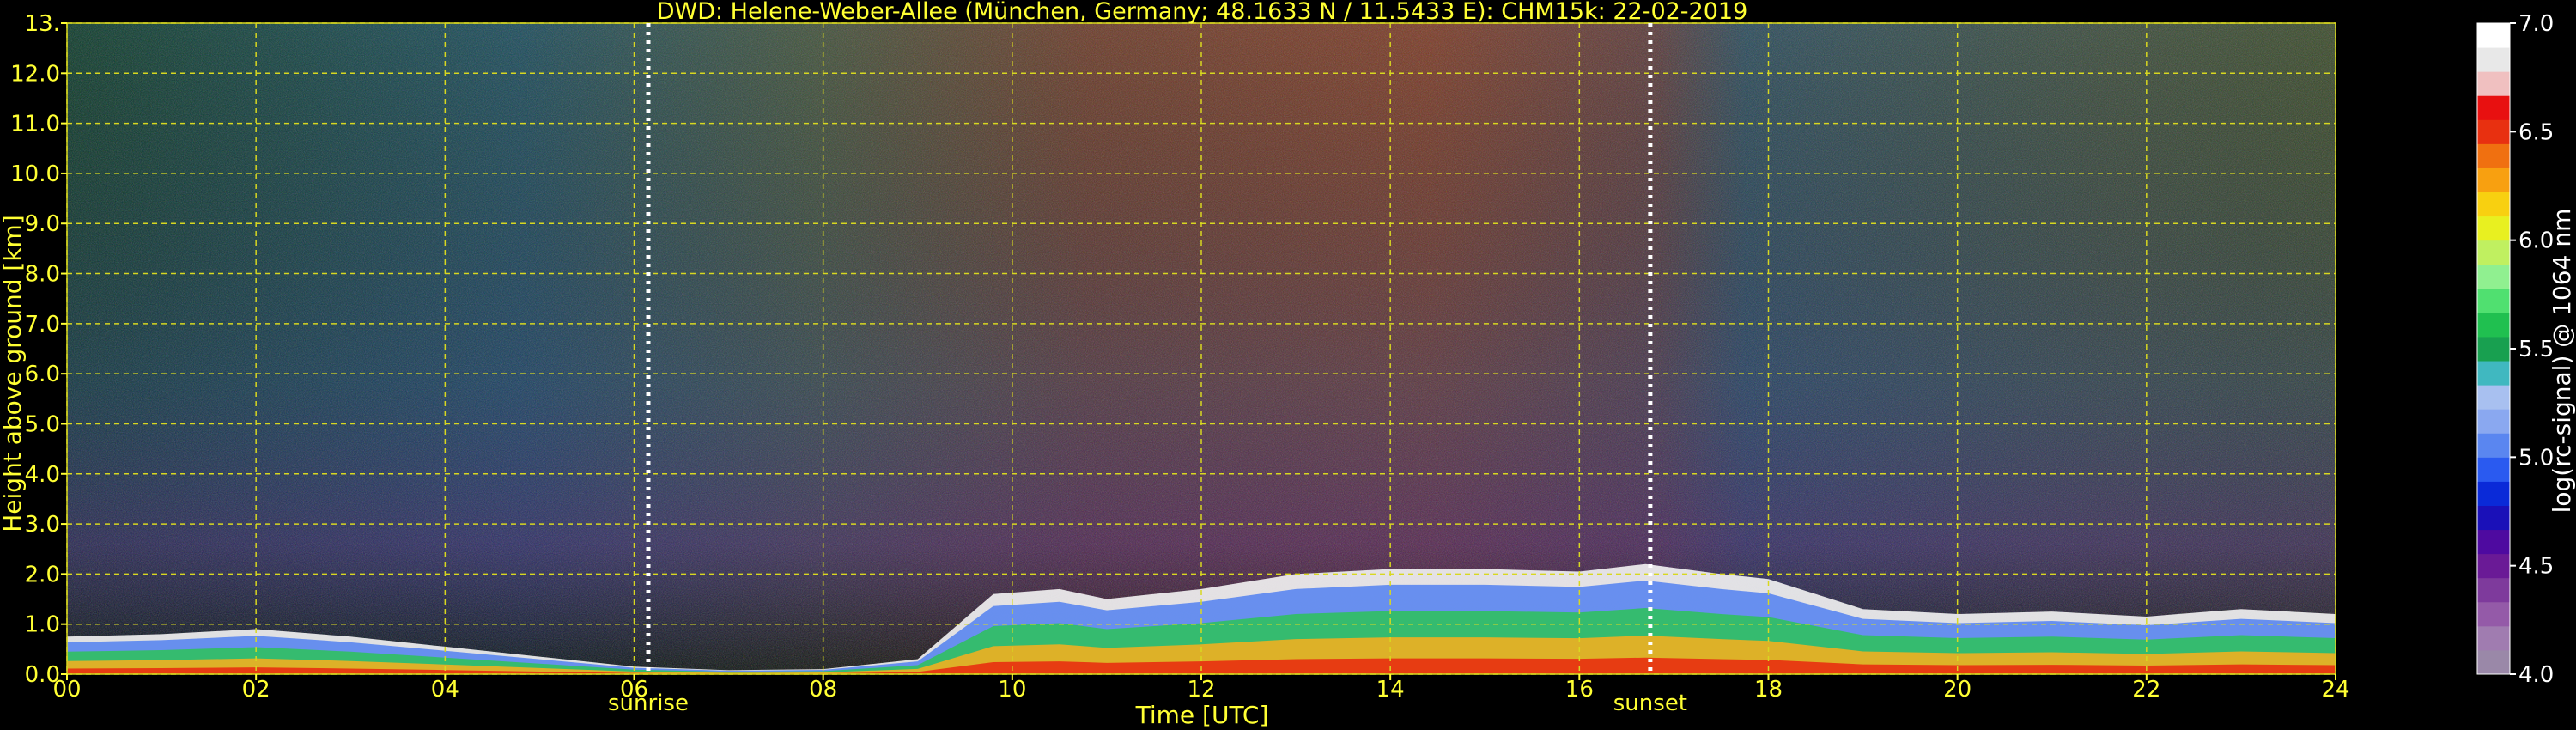 The height and width of the screenshot is (730, 2576). Describe the element at coordinates (1390, 690) in the screenshot. I see `x-tick-label: 14` at that location.